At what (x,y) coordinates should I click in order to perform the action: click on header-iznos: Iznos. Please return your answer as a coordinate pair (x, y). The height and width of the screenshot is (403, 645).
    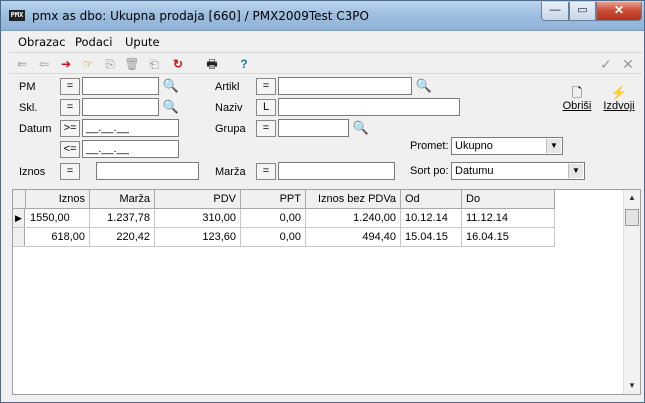
    Looking at the image, I should click on (58, 199).